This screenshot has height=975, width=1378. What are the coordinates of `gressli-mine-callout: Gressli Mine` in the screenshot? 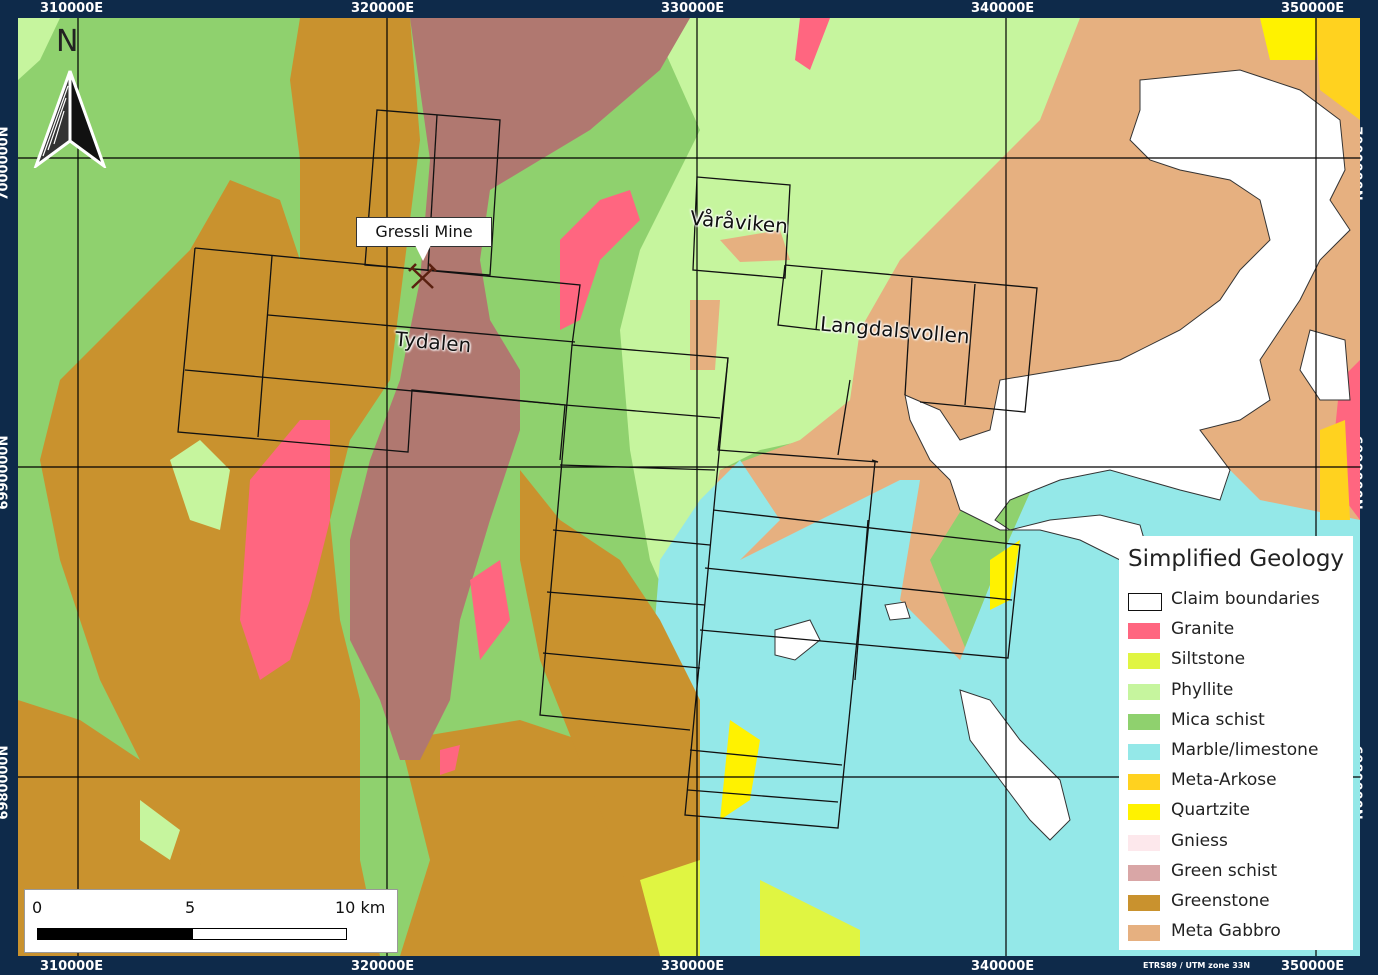 It's located at (424, 232).